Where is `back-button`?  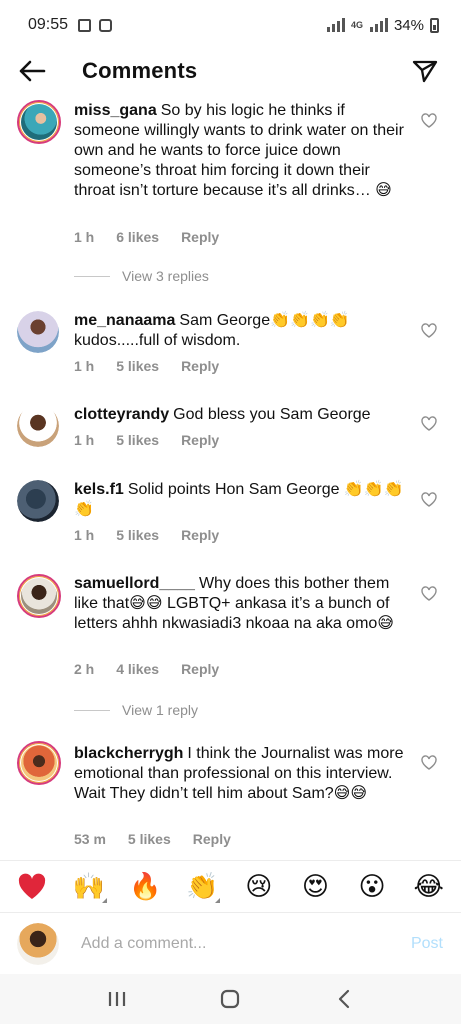 back-button is located at coordinates (32, 71).